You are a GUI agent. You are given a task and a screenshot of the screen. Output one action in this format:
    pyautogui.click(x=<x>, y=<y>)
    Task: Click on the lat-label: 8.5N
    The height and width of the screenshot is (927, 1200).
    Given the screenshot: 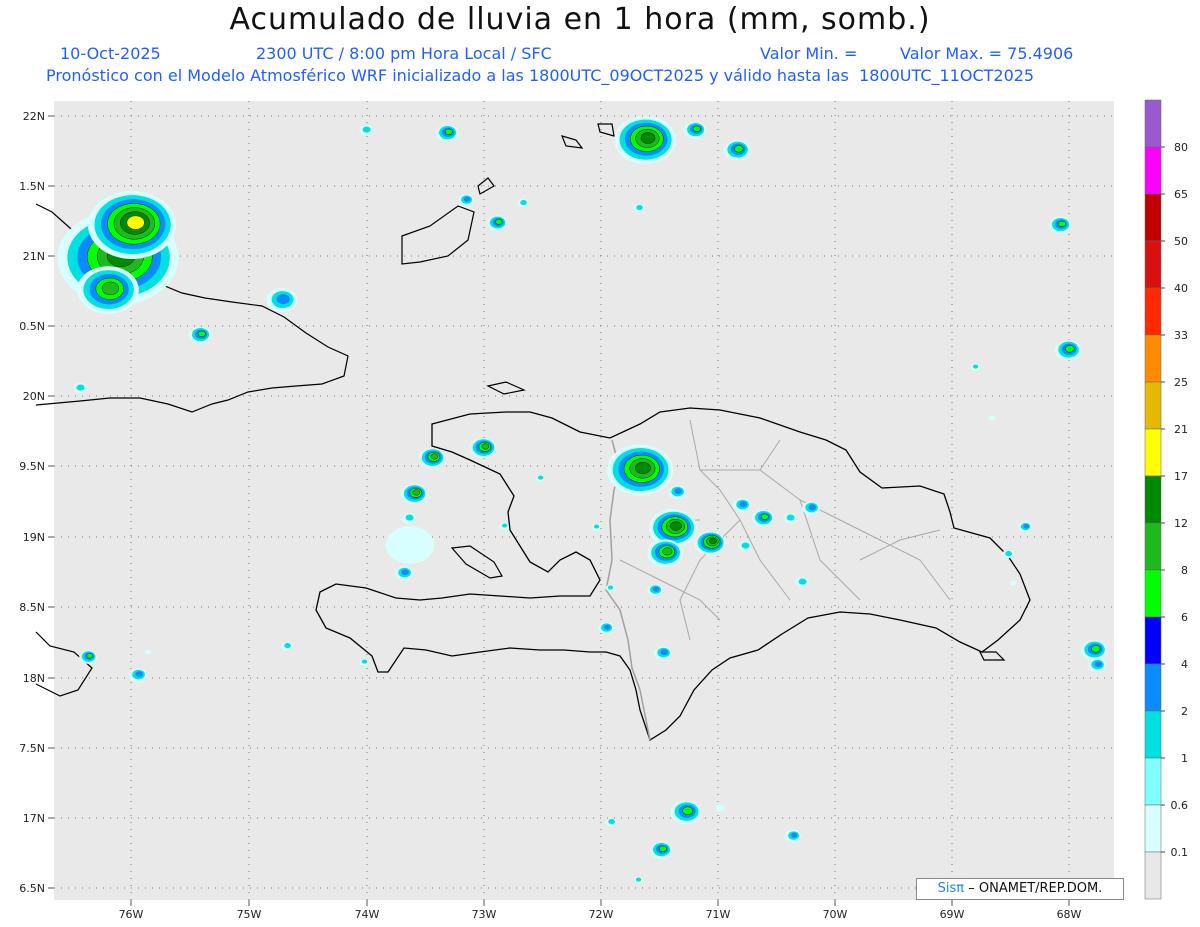 What is the action you would take?
    pyautogui.click(x=32, y=607)
    